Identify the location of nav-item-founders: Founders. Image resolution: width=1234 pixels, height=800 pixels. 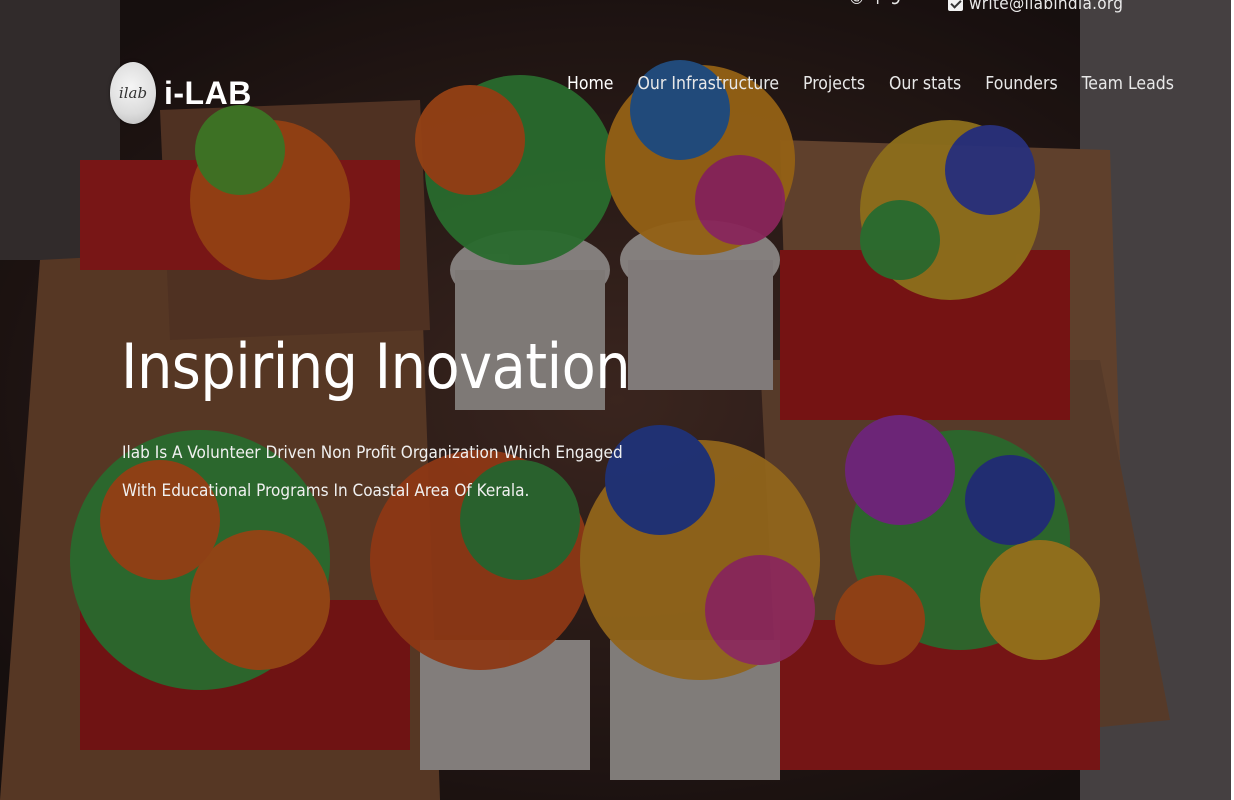
(1021, 84).